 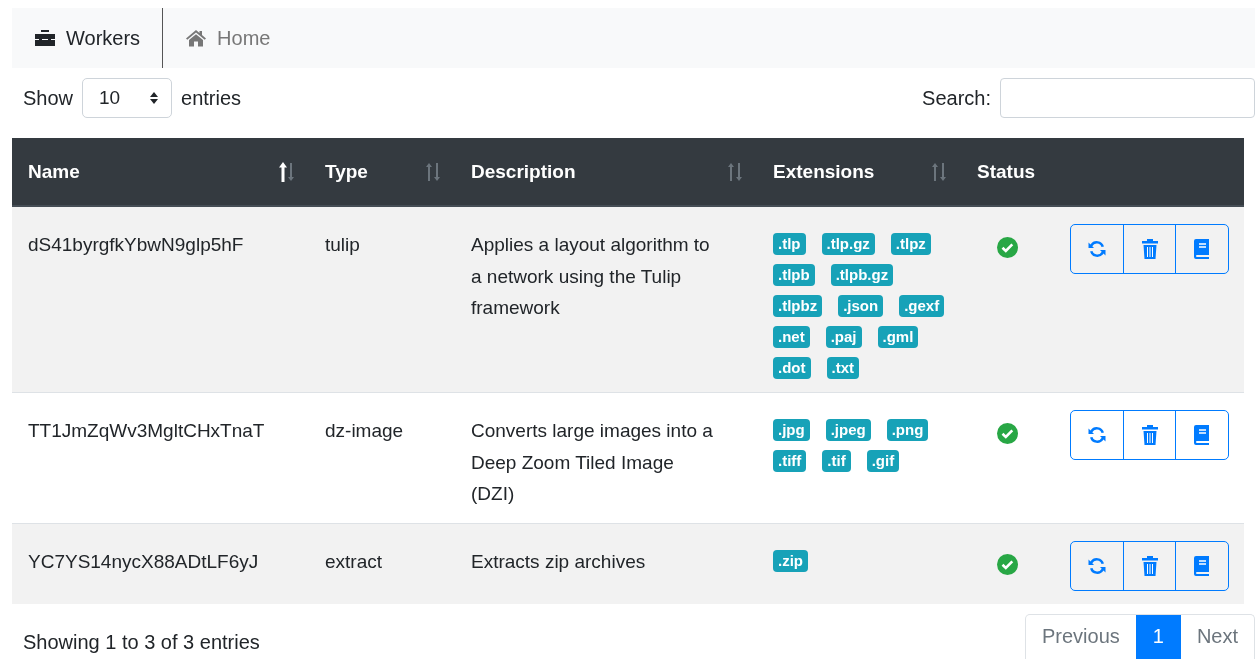 I want to click on column-header: Type, so click(x=346, y=171).